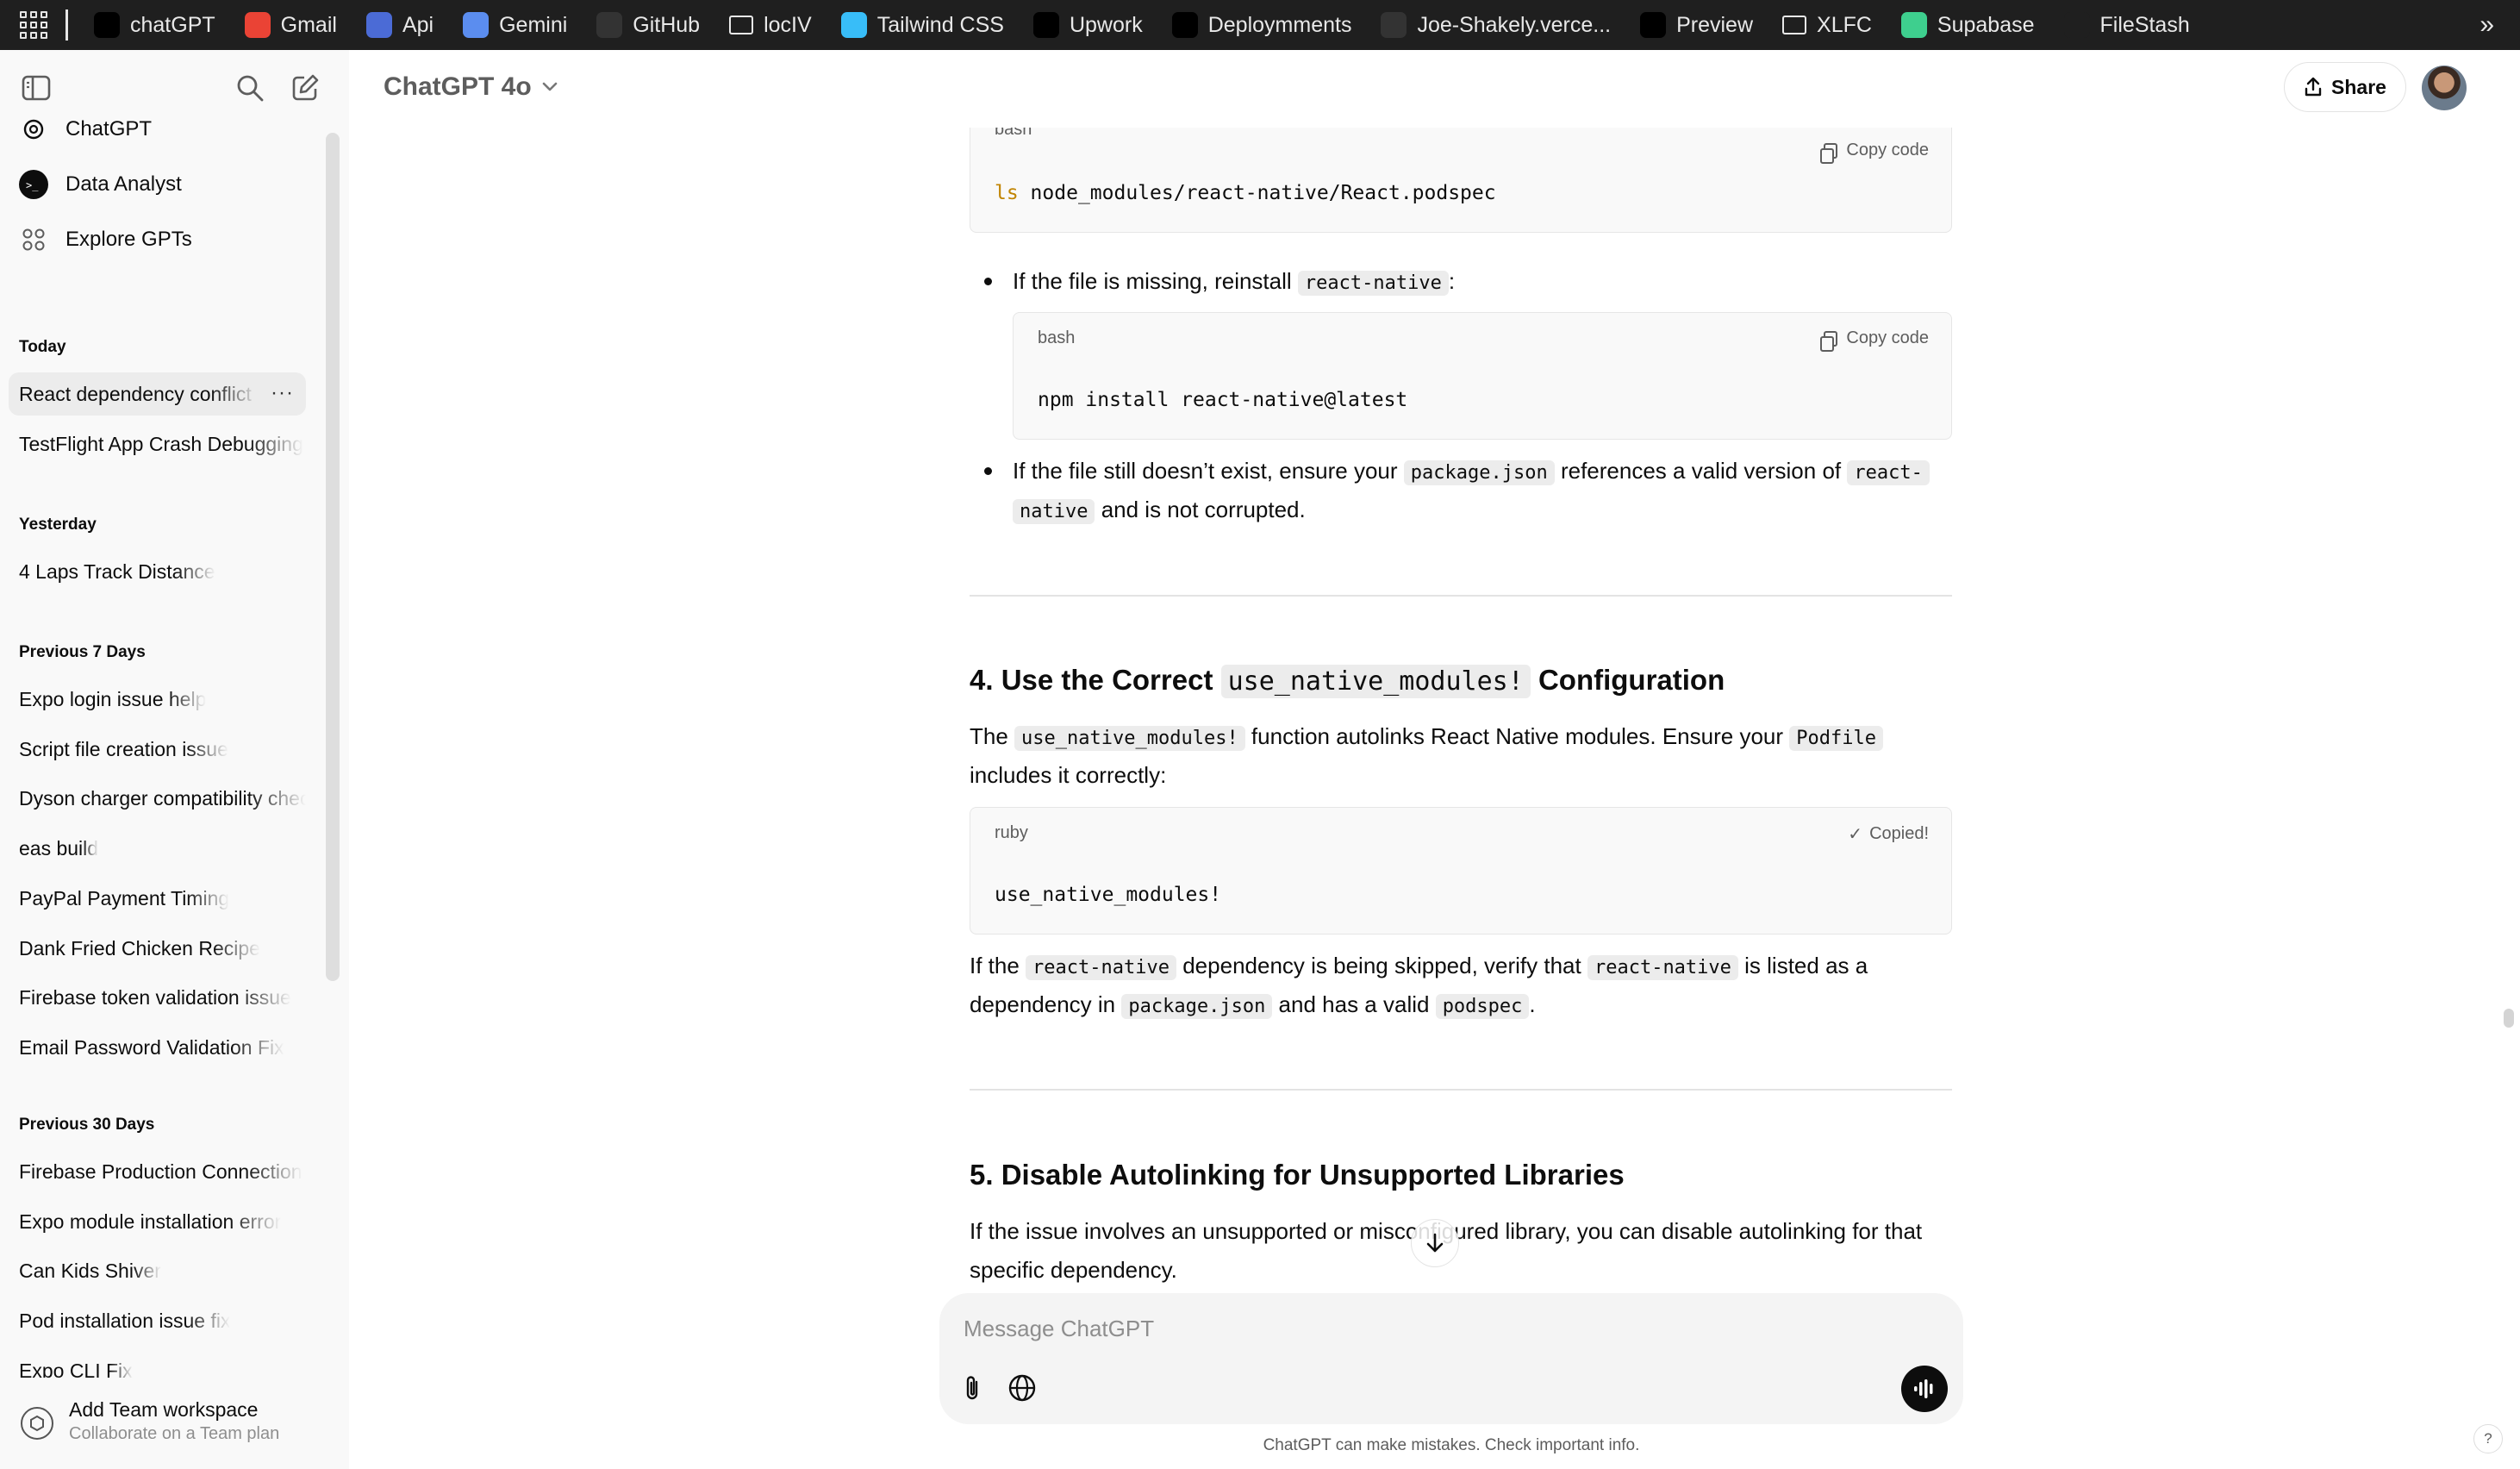 Image resolution: width=2520 pixels, height=1469 pixels. I want to click on more-bookmarks-icon: », so click(2487, 25).